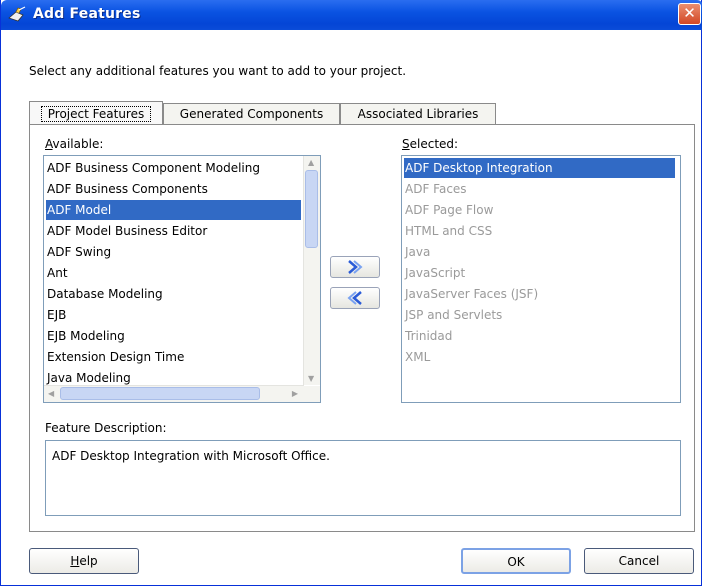 The height and width of the screenshot is (586, 702). What do you see at coordinates (351, 15) in the screenshot?
I see `title-bar: Add Features ✕` at bounding box center [351, 15].